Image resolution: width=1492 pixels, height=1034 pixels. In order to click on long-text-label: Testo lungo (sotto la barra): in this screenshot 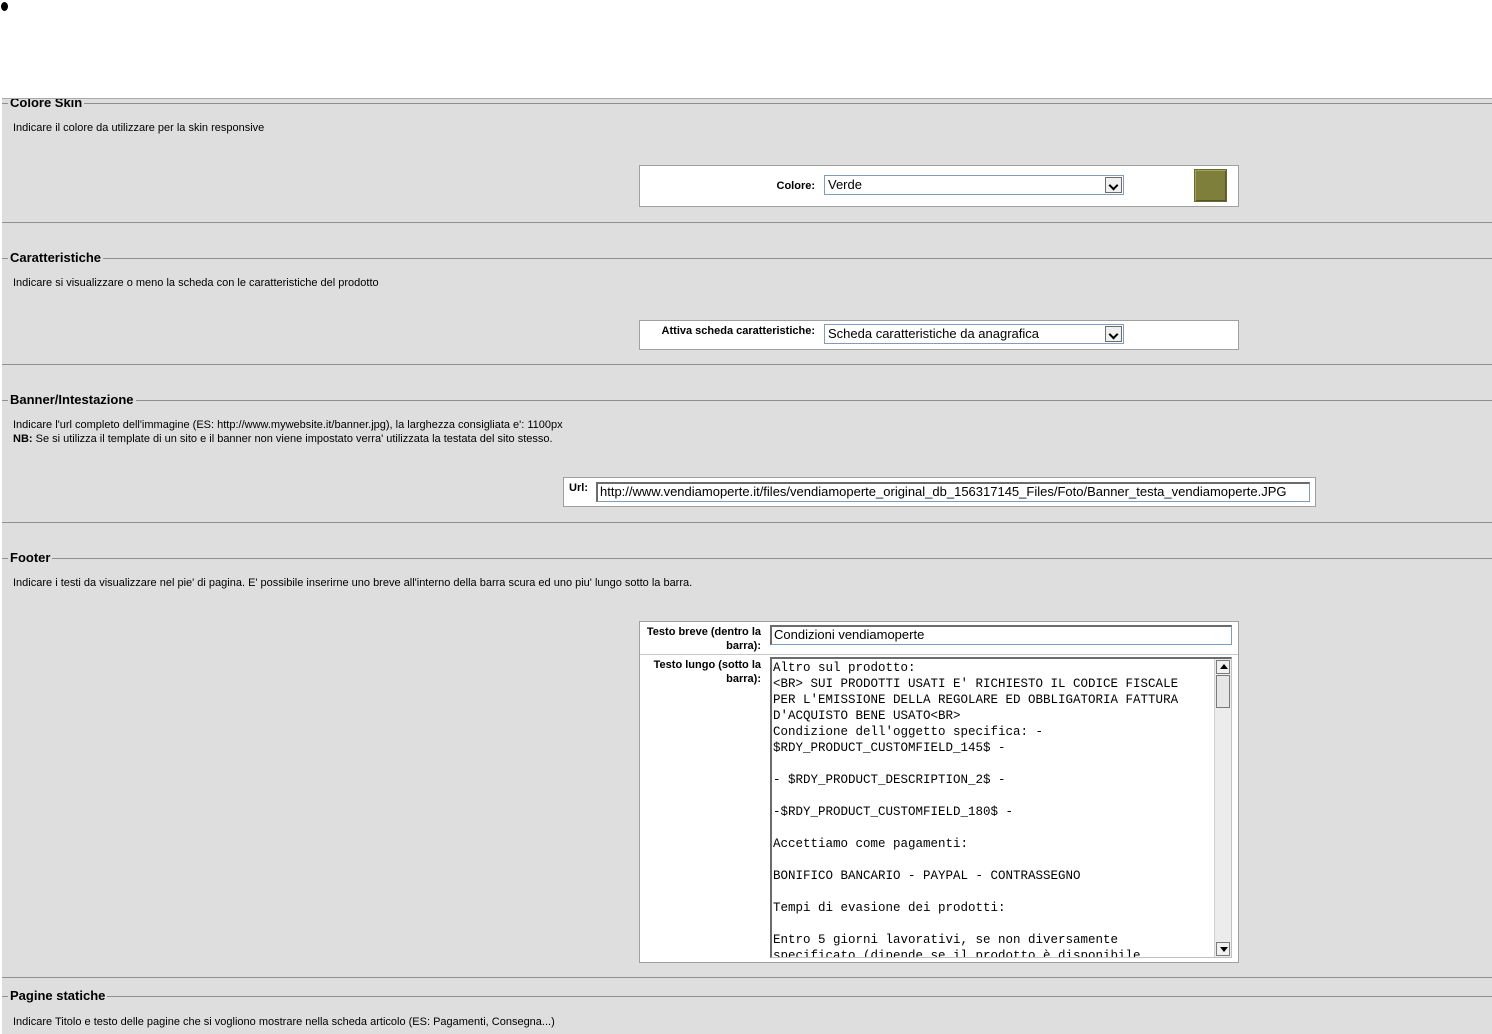, I will do `click(707, 672)`.